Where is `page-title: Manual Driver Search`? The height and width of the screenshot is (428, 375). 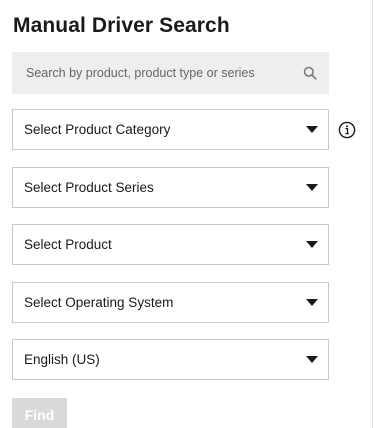
page-title: Manual Driver Search is located at coordinates (121, 25).